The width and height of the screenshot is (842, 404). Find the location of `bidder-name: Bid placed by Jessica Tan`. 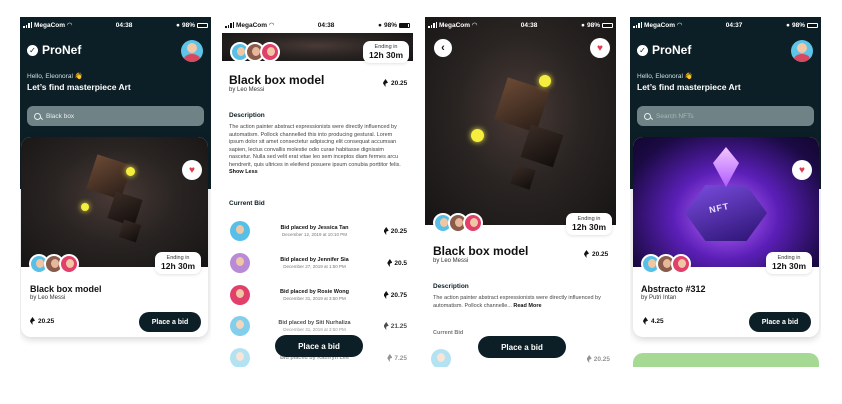

bidder-name: Bid placed by Jessica Tan is located at coordinates (314, 228).